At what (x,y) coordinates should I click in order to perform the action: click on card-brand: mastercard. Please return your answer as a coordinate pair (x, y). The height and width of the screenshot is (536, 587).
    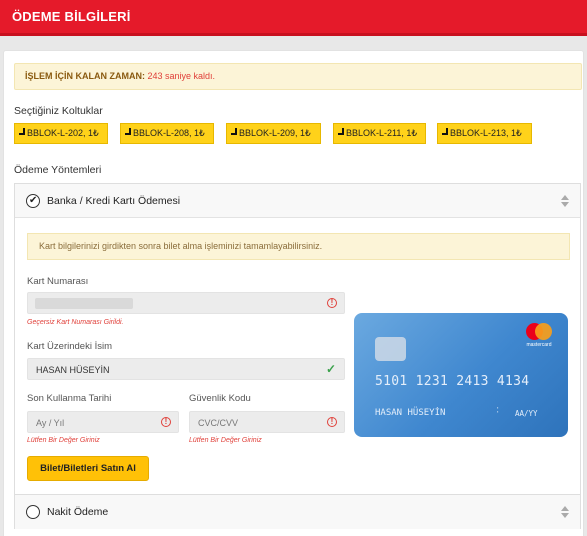
    Looking at the image, I should click on (539, 345).